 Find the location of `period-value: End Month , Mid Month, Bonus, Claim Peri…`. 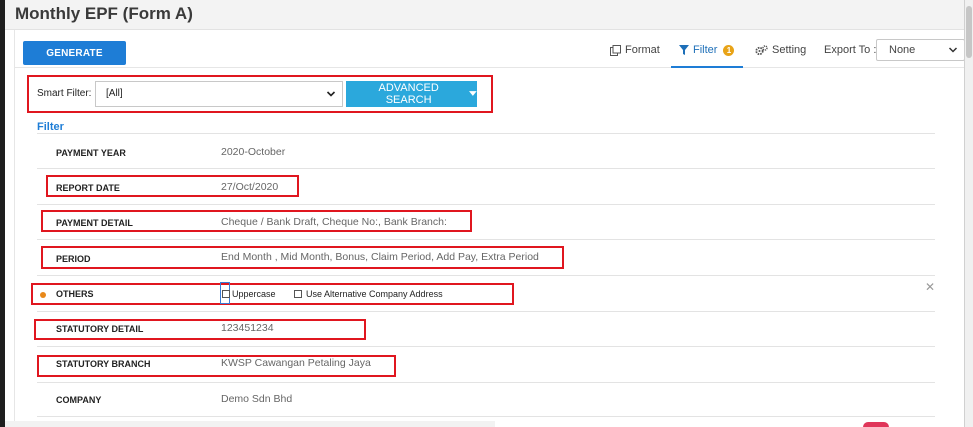

period-value: End Month , Mid Month, Bonus, Claim Peri… is located at coordinates (380, 257).